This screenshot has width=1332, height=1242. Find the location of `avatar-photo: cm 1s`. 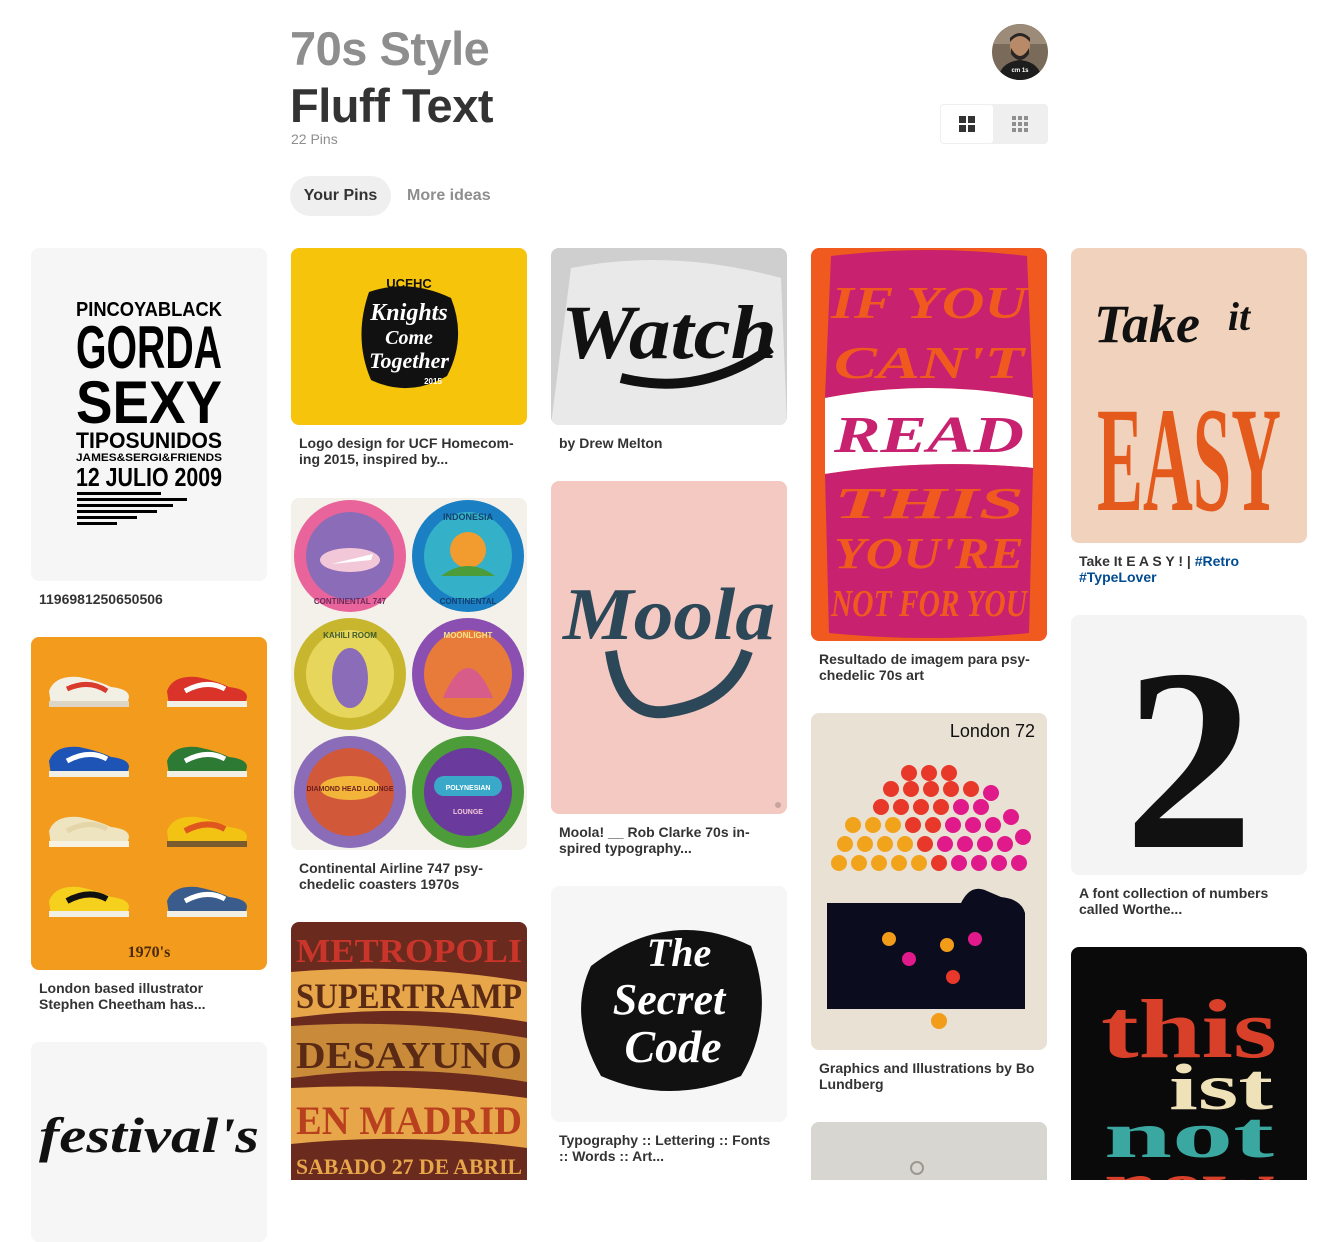

avatar-photo: cm 1s is located at coordinates (1020, 52).